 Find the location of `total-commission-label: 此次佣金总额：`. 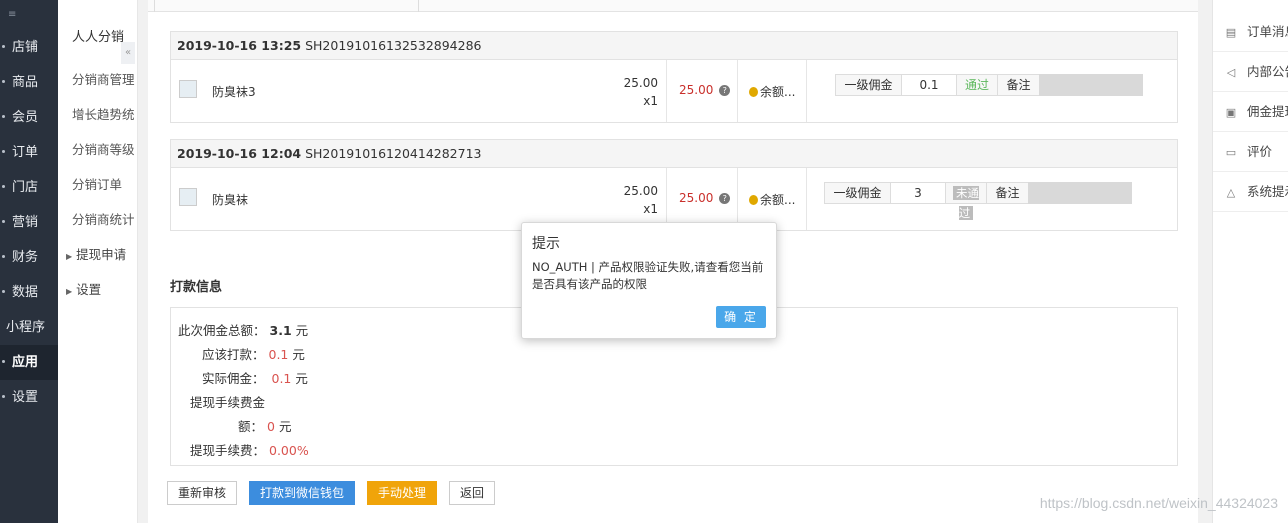

total-commission-label: 此次佣金总额： is located at coordinates (222, 330).